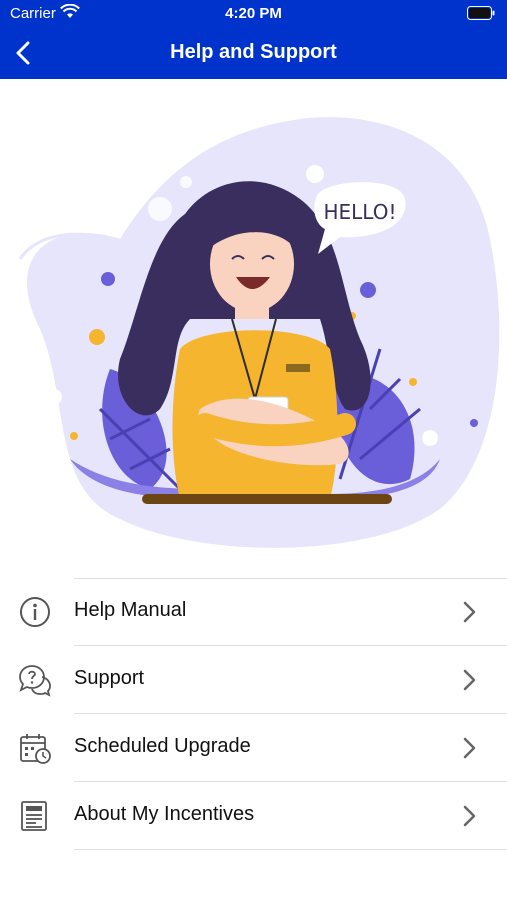  What do you see at coordinates (162, 746) in the screenshot?
I see `menu-item-label: Scheduled Upgrade` at bounding box center [162, 746].